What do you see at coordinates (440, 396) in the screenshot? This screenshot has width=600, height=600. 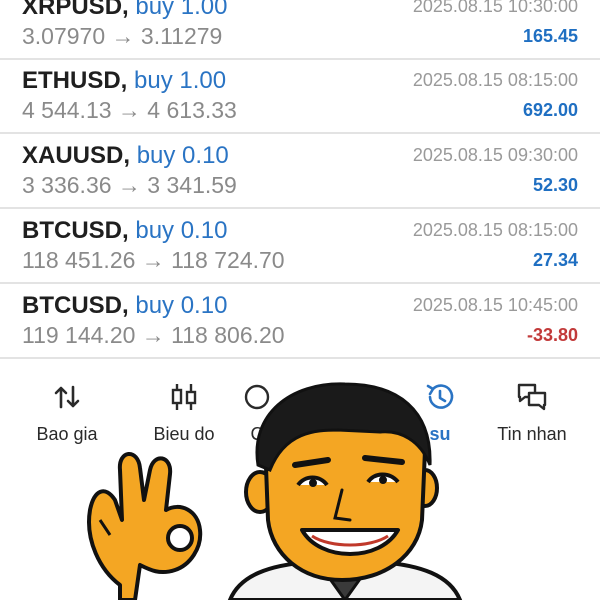 I see `history-icon` at bounding box center [440, 396].